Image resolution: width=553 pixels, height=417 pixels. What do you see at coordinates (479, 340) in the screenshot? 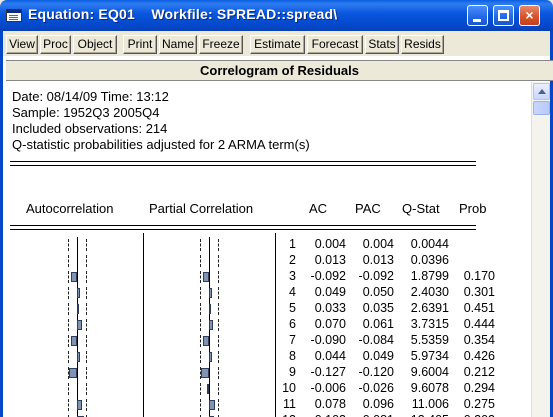
I see `prob-value: 0.354` at bounding box center [479, 340].